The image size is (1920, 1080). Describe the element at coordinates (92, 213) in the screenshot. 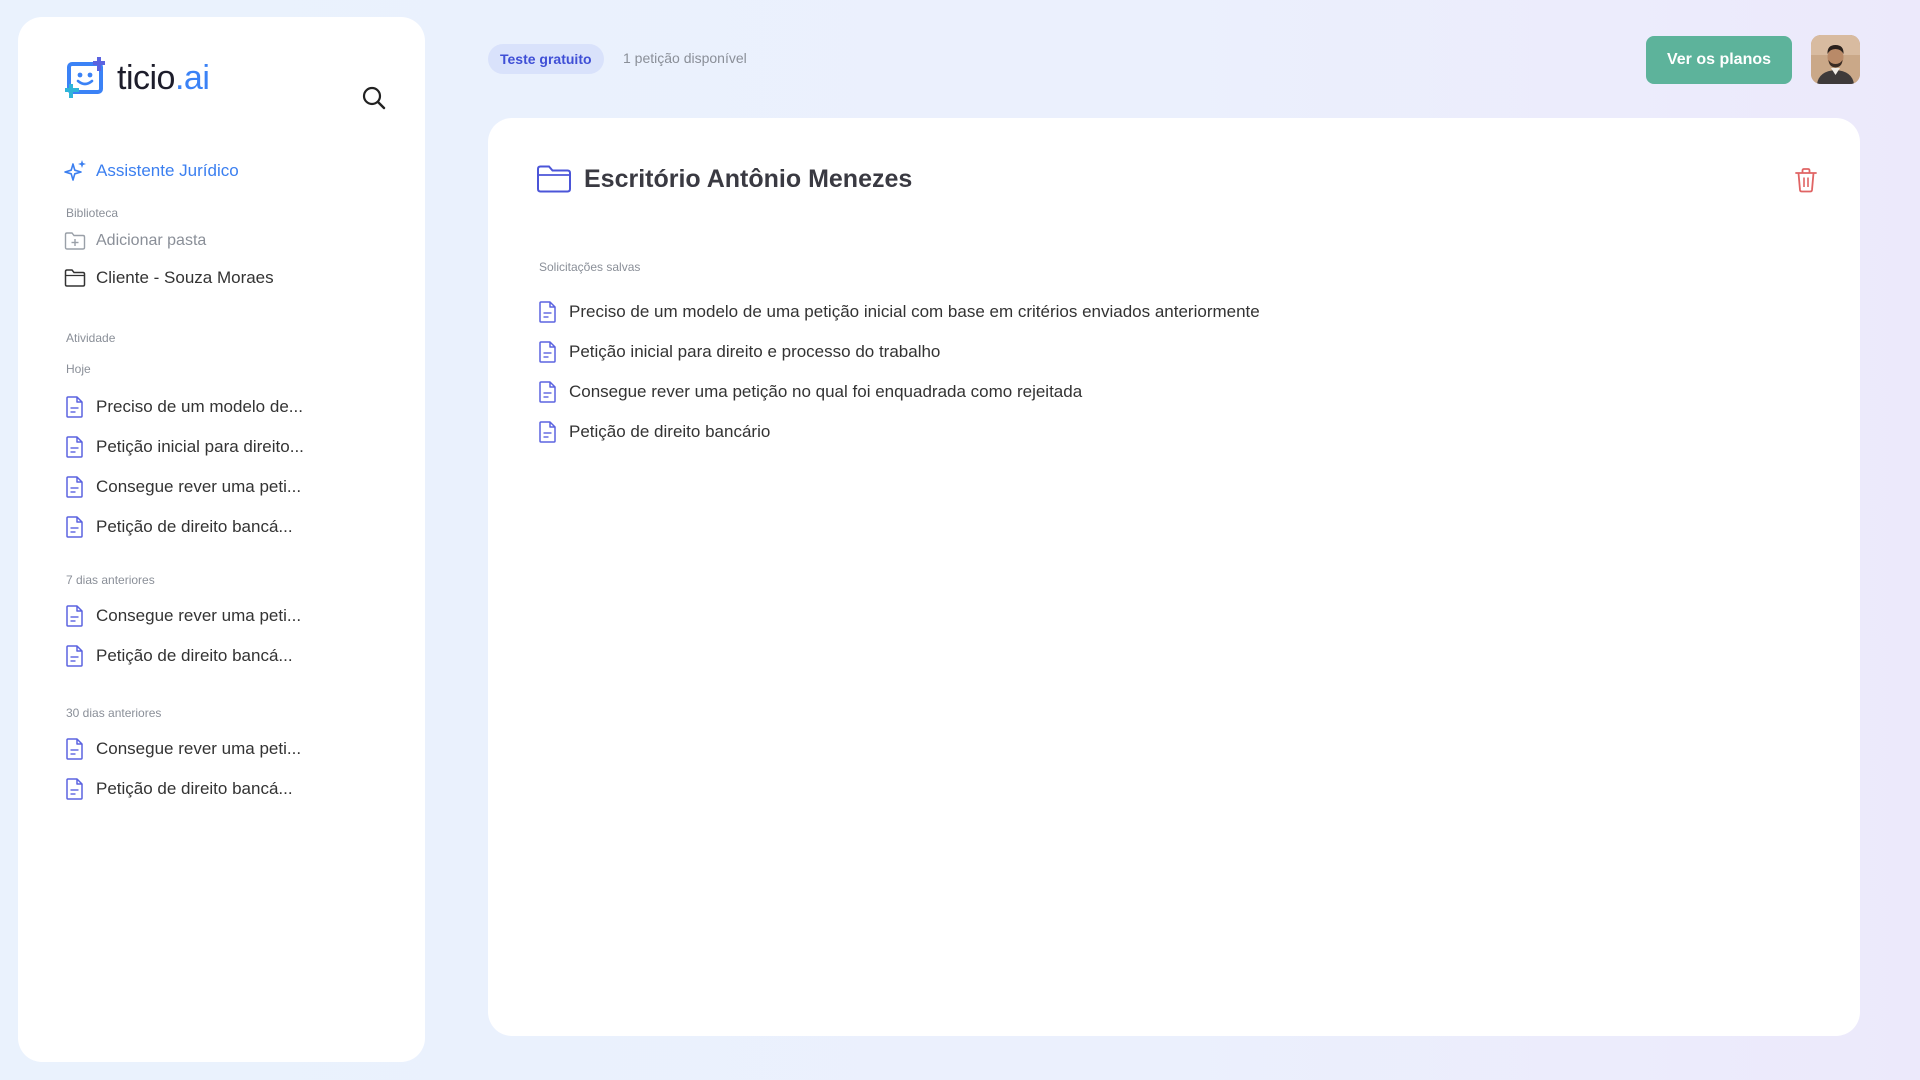

I see `library-label: Biblioteca` at that location.